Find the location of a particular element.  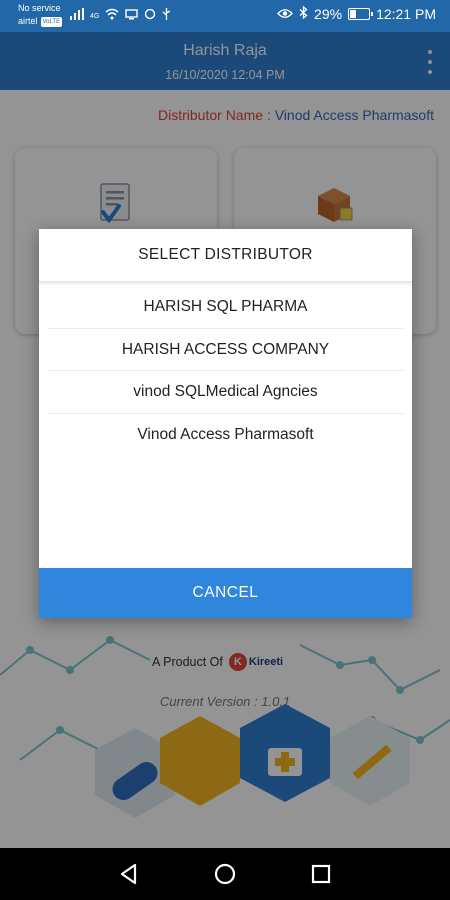

dialog-title: SELECT DISTRIBUTOR is located at coordinates (225, 254).